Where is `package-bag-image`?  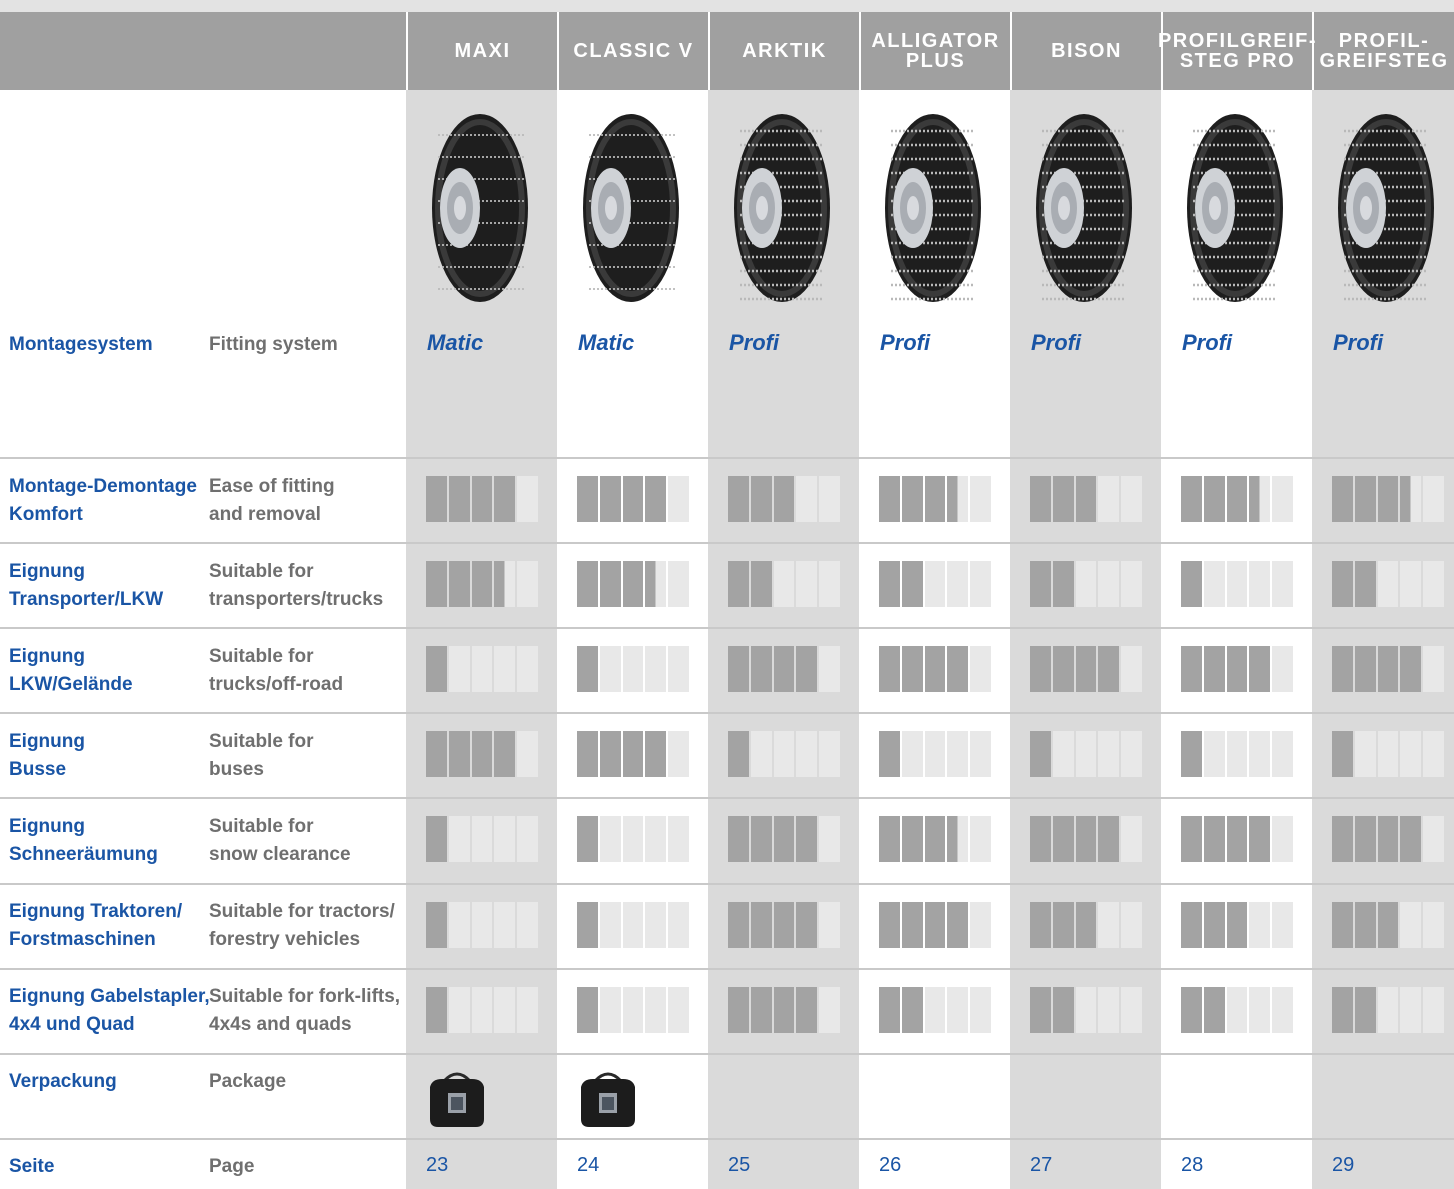 package-bag-image is located at coordinates (457, 1099).